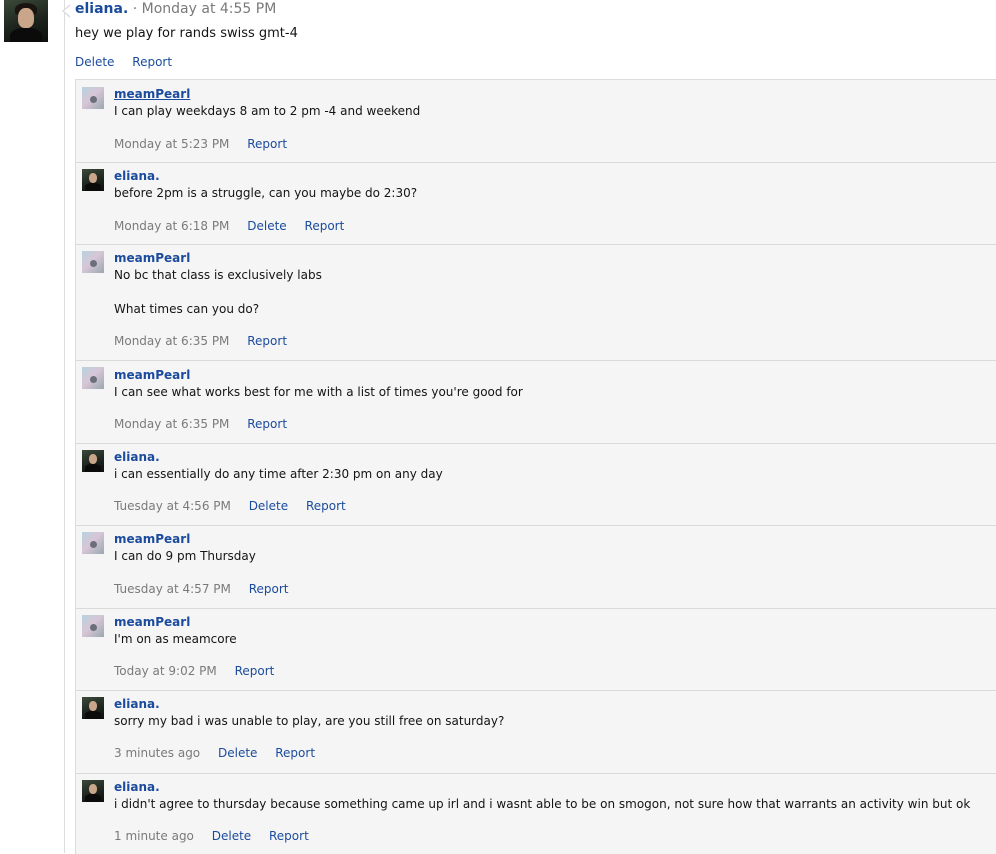 The image size is (996, 854). Describe the element at coordinates (165, 671) in the screenshot. I see `comment-time: Today at 9:02 PM` at that location.